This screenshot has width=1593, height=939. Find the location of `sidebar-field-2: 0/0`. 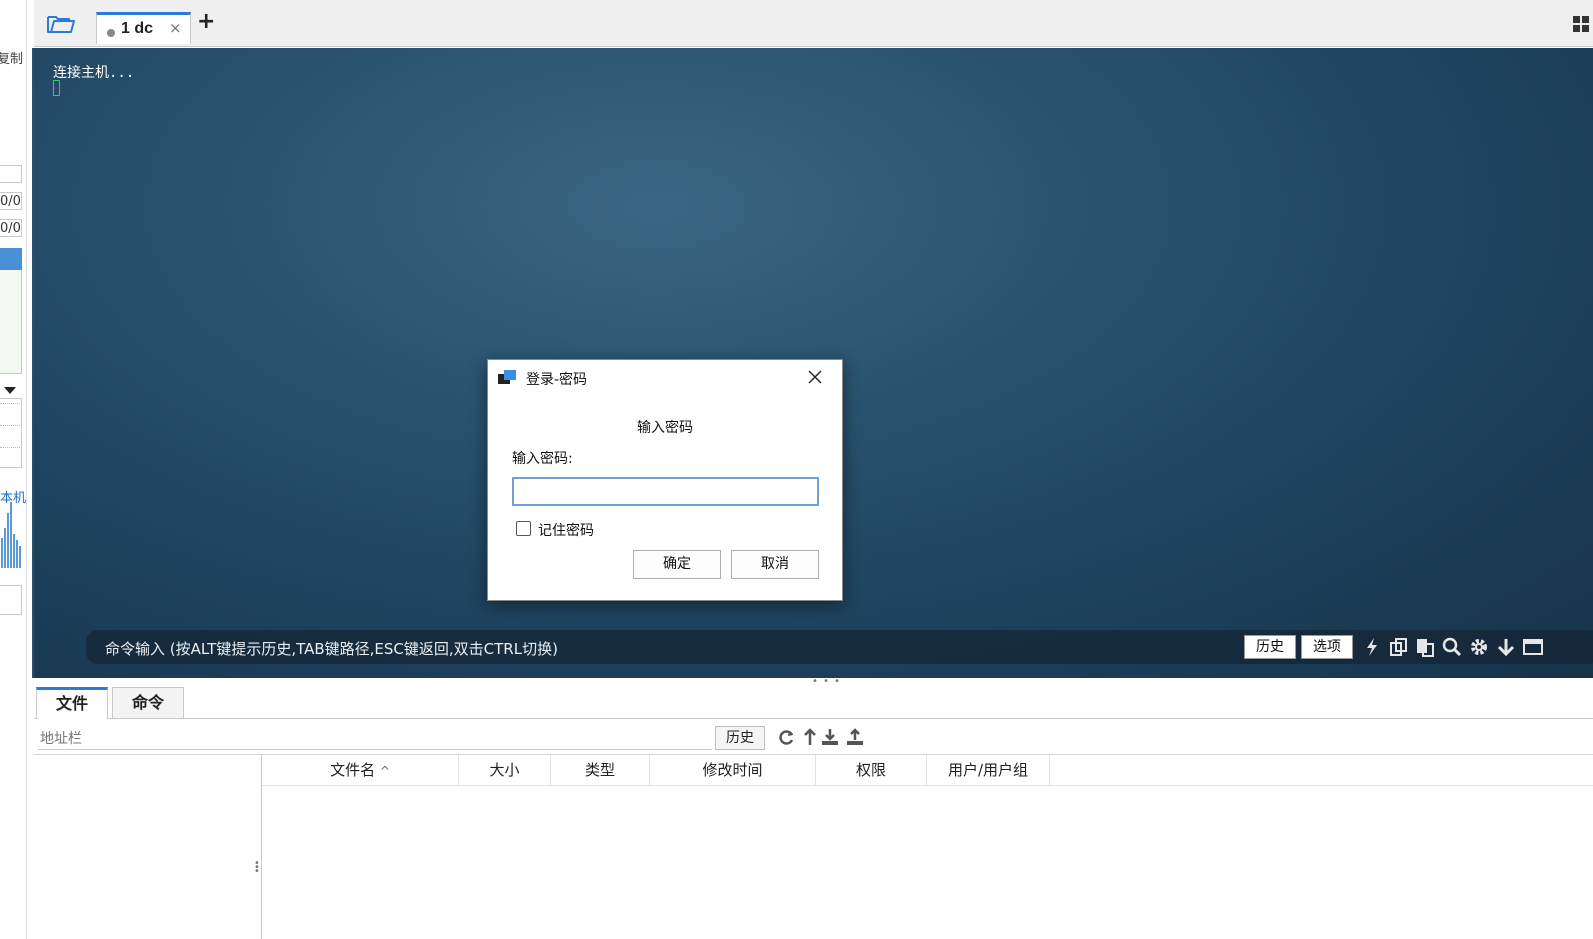

sidebar-field-2: 0/0 is located at coordinates (11, 228).